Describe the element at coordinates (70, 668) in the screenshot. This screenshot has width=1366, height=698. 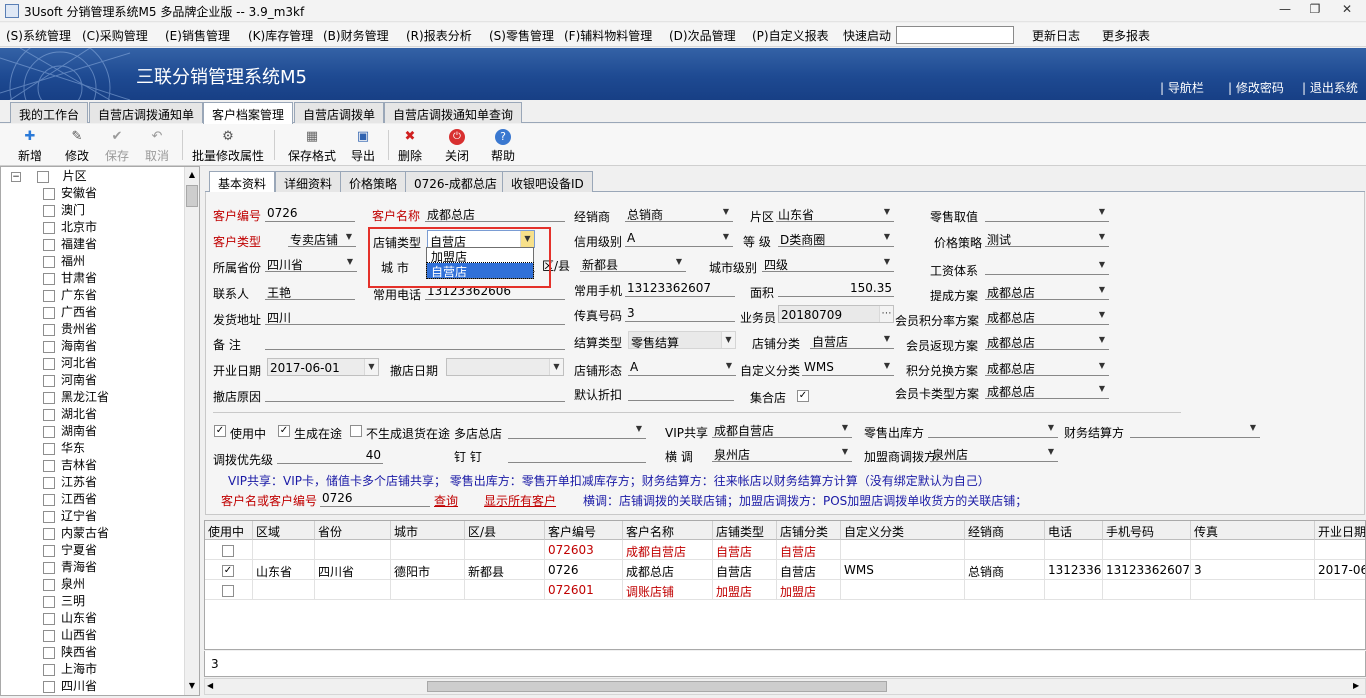
I see `tree-item: 上海市` at that location.